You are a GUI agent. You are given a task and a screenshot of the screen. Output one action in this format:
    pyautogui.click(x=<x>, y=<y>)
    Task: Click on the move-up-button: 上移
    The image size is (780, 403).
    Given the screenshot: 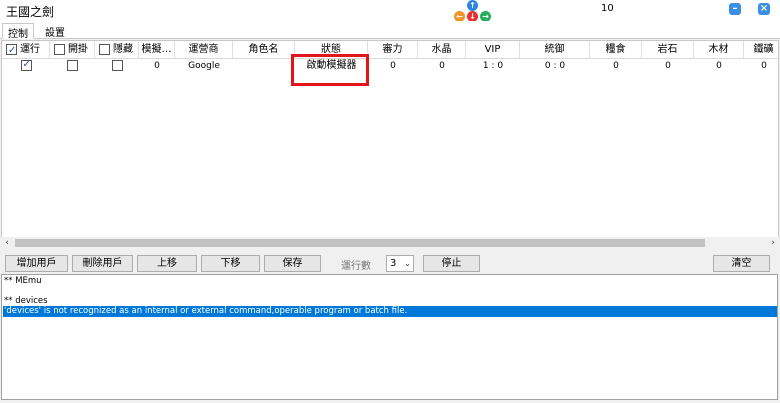 What is the action you would take?
    pyautogui.click(x=167, y=263)
    